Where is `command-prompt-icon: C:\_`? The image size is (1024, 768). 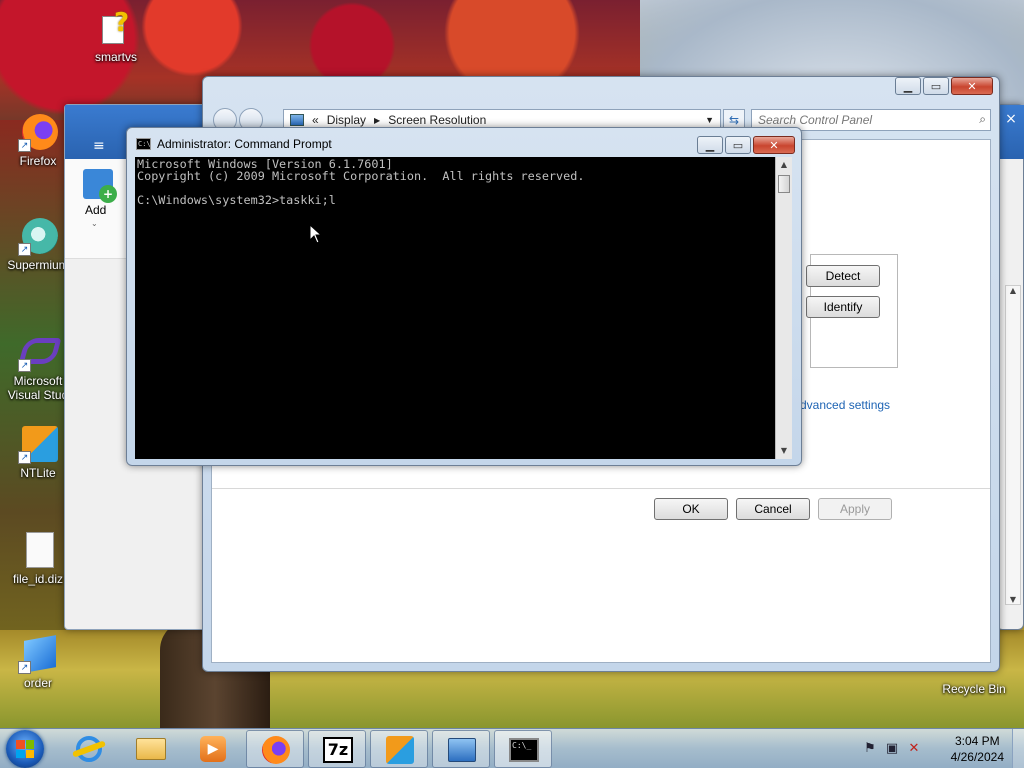
command-prompt-icon: C:\_ is located at coordinates (524, 750).